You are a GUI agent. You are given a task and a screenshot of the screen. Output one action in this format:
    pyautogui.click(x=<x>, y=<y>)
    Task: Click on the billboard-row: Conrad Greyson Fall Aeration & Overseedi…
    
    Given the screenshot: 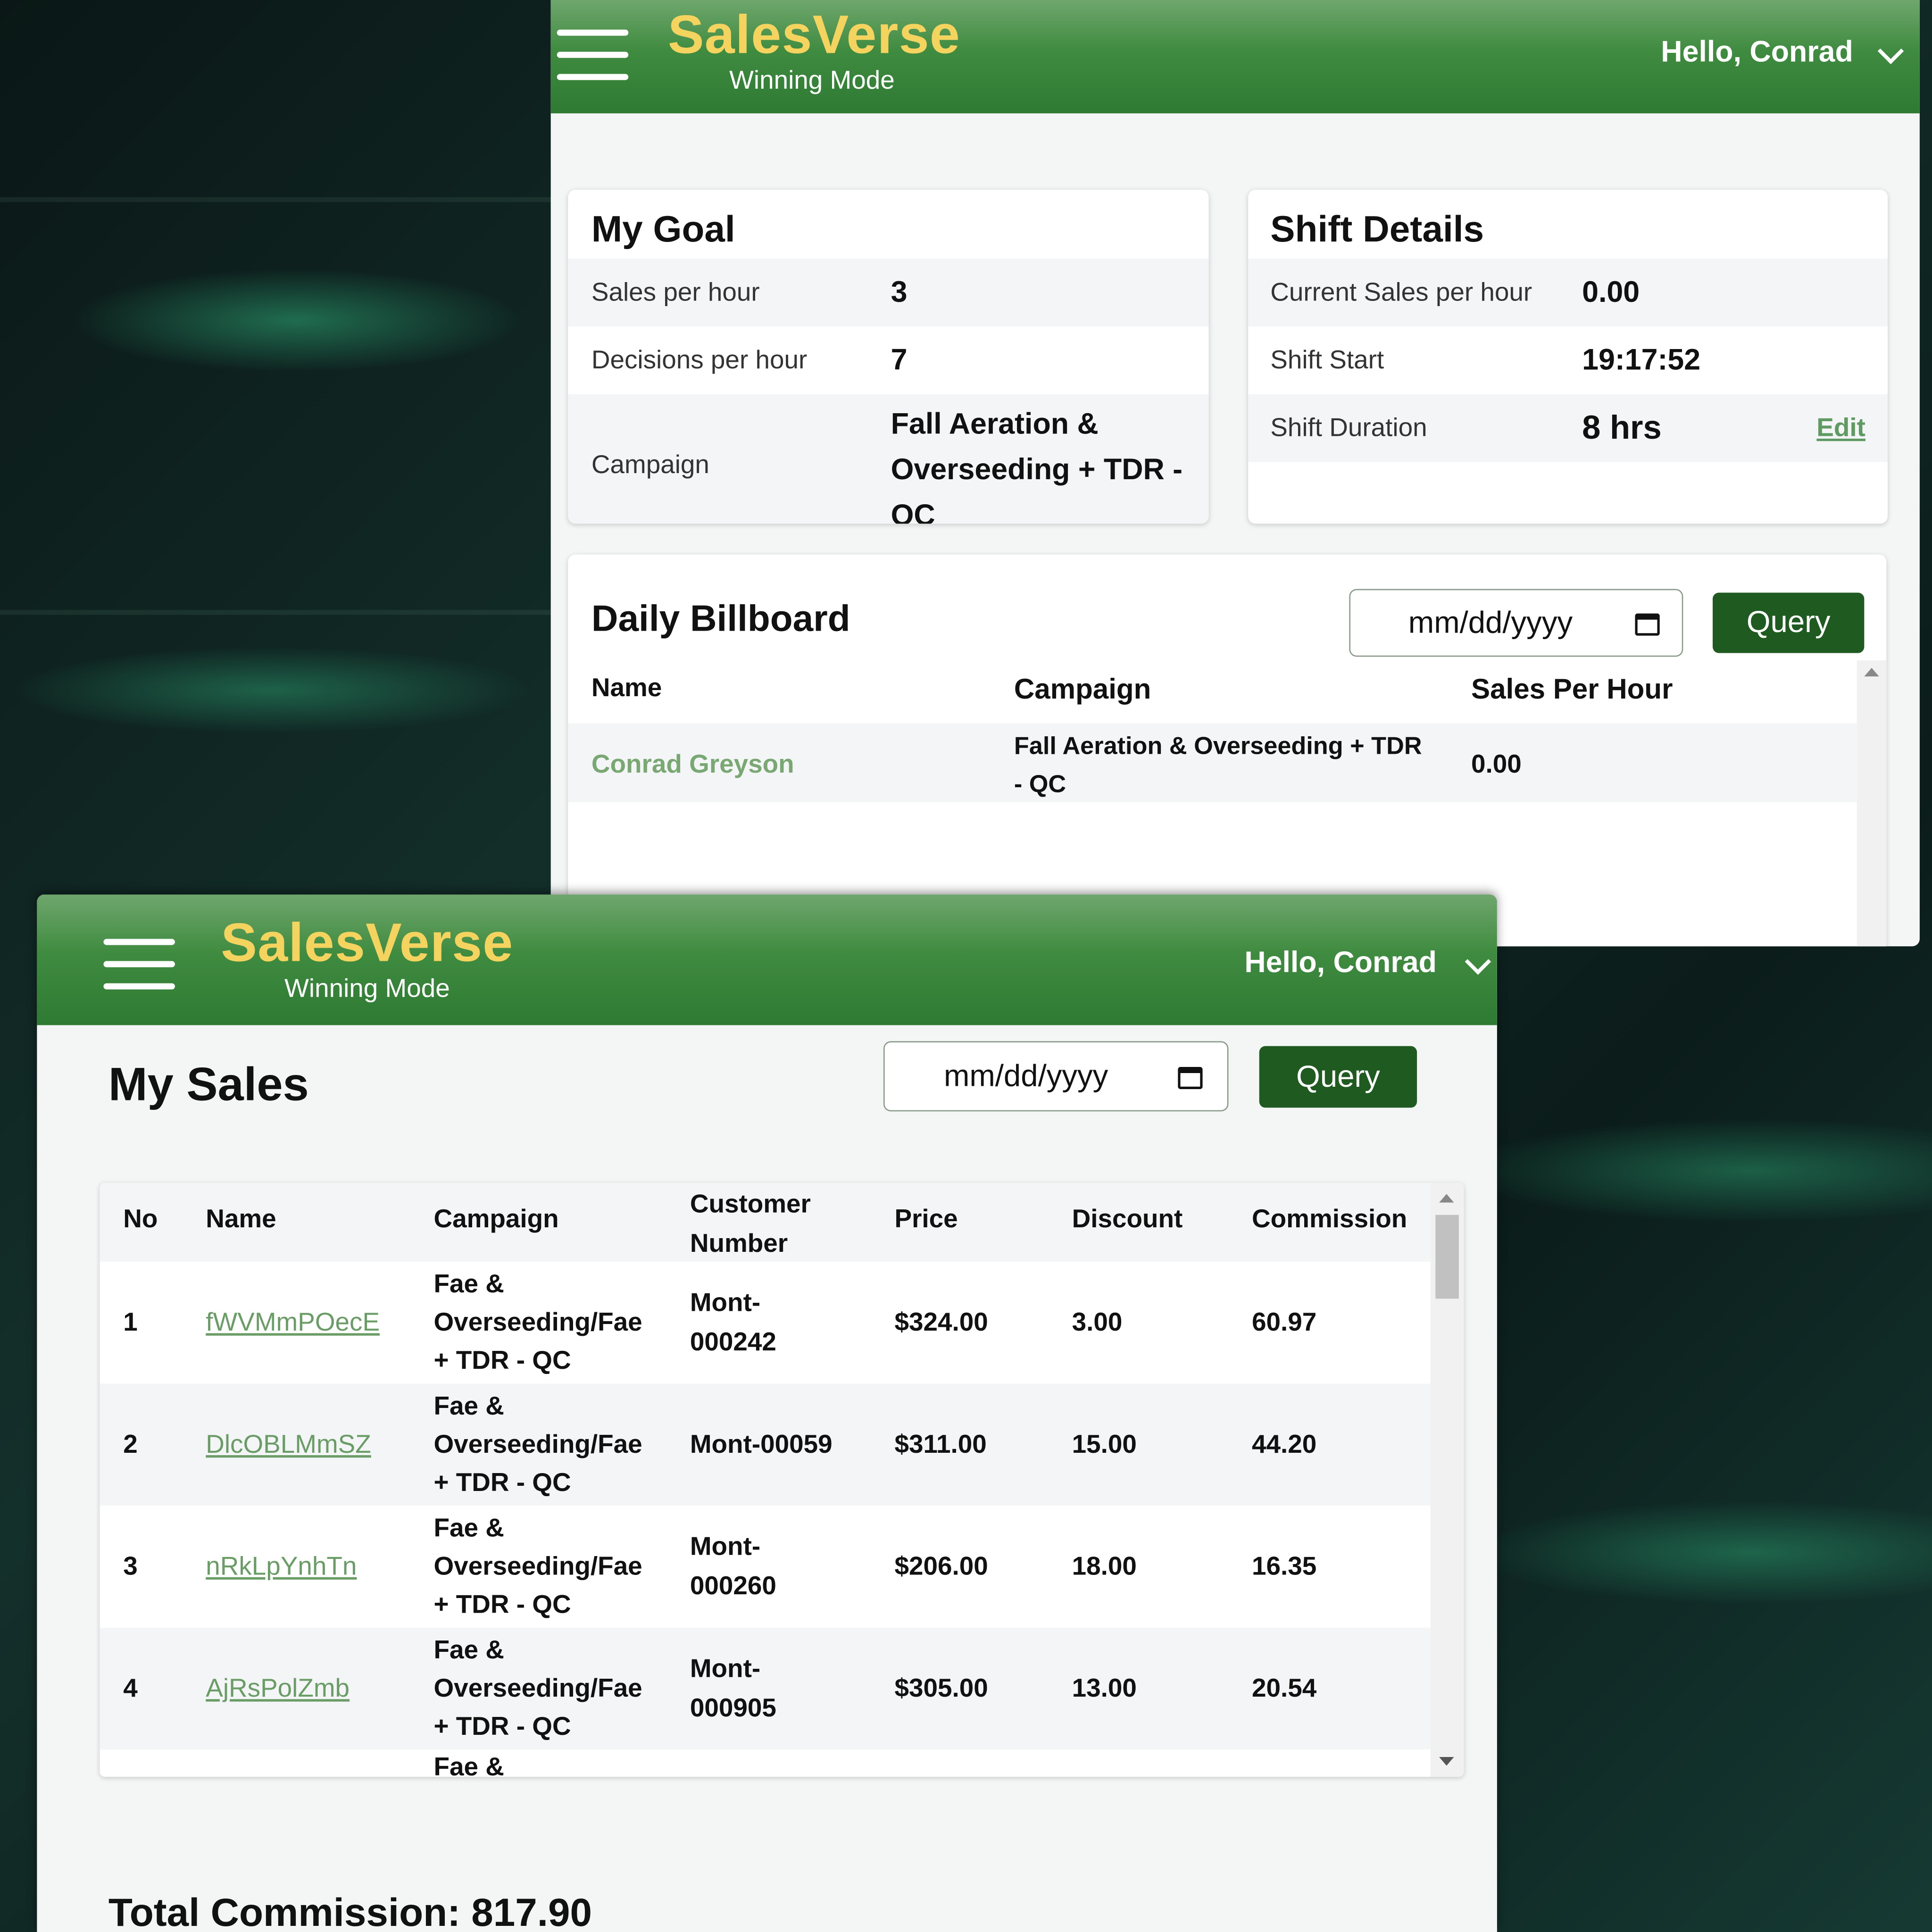 What is the action you would take?
    pyautogui.click(x=1212, y=763)
    